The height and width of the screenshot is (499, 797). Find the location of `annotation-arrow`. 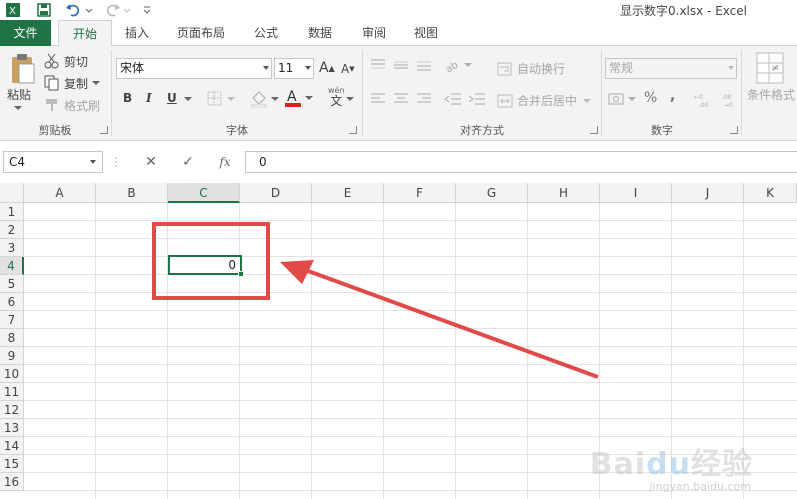

annotation-arrow is located at coordinates (439, 319).